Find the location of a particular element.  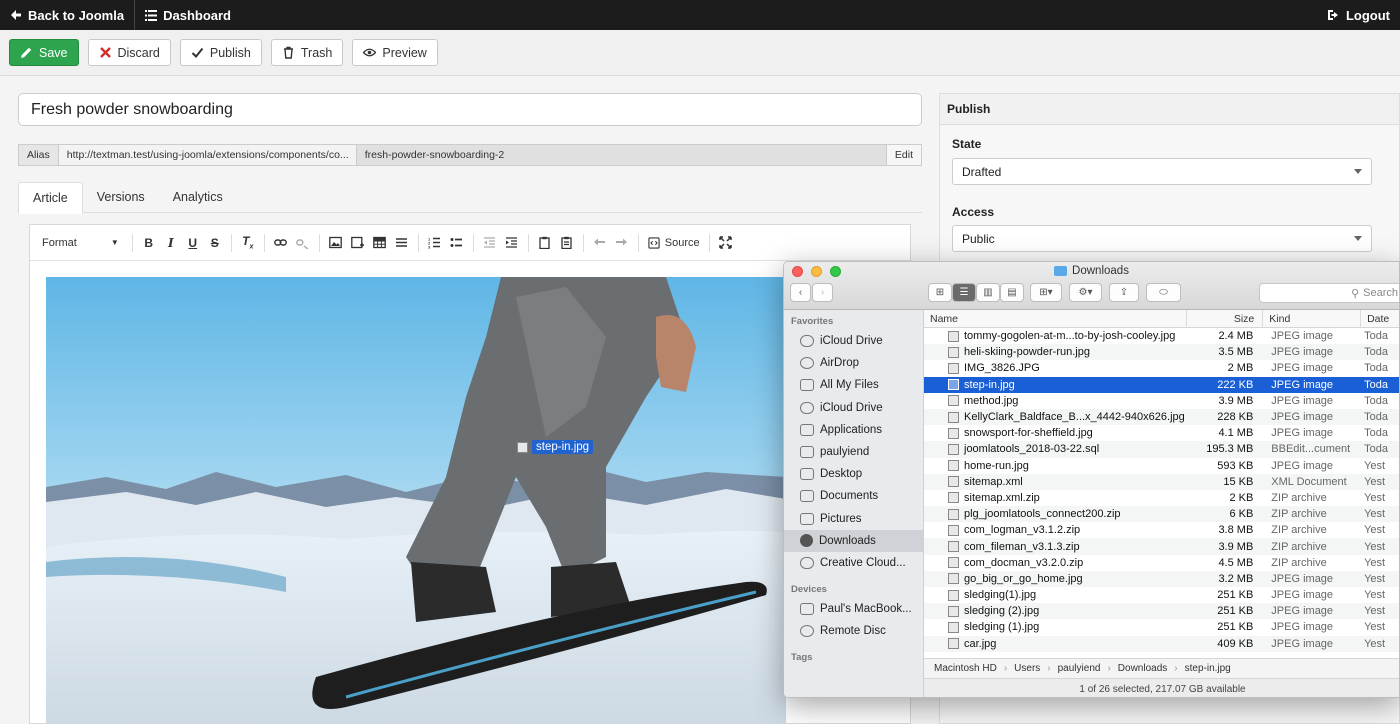

file-row: sledging (1).jpg 251 KB JPEG image Yest is located at coordinates (1161, 627).